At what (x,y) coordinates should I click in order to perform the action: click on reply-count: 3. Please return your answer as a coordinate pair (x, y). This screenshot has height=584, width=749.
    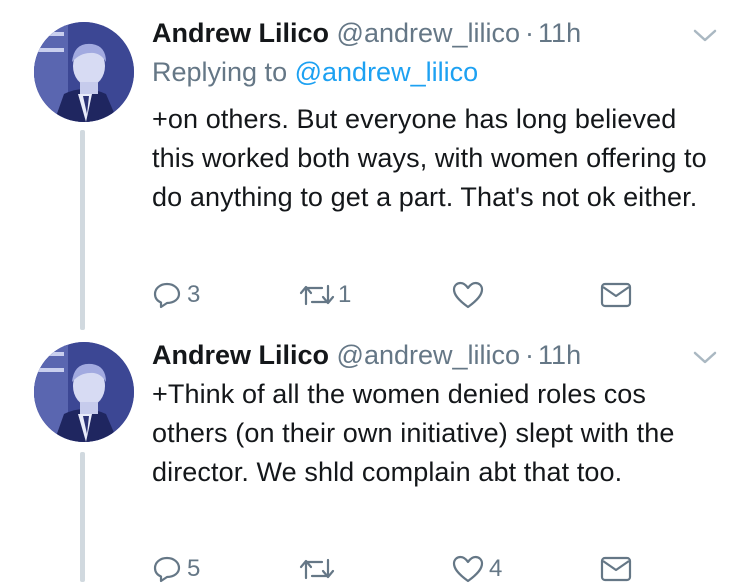
    Looking at the image, I should click on (194, 294).